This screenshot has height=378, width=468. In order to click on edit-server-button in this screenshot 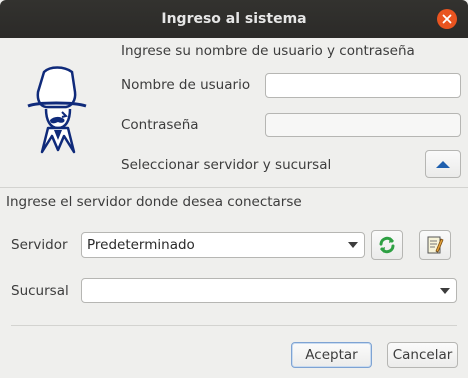, I will do `click(435, 245)`.